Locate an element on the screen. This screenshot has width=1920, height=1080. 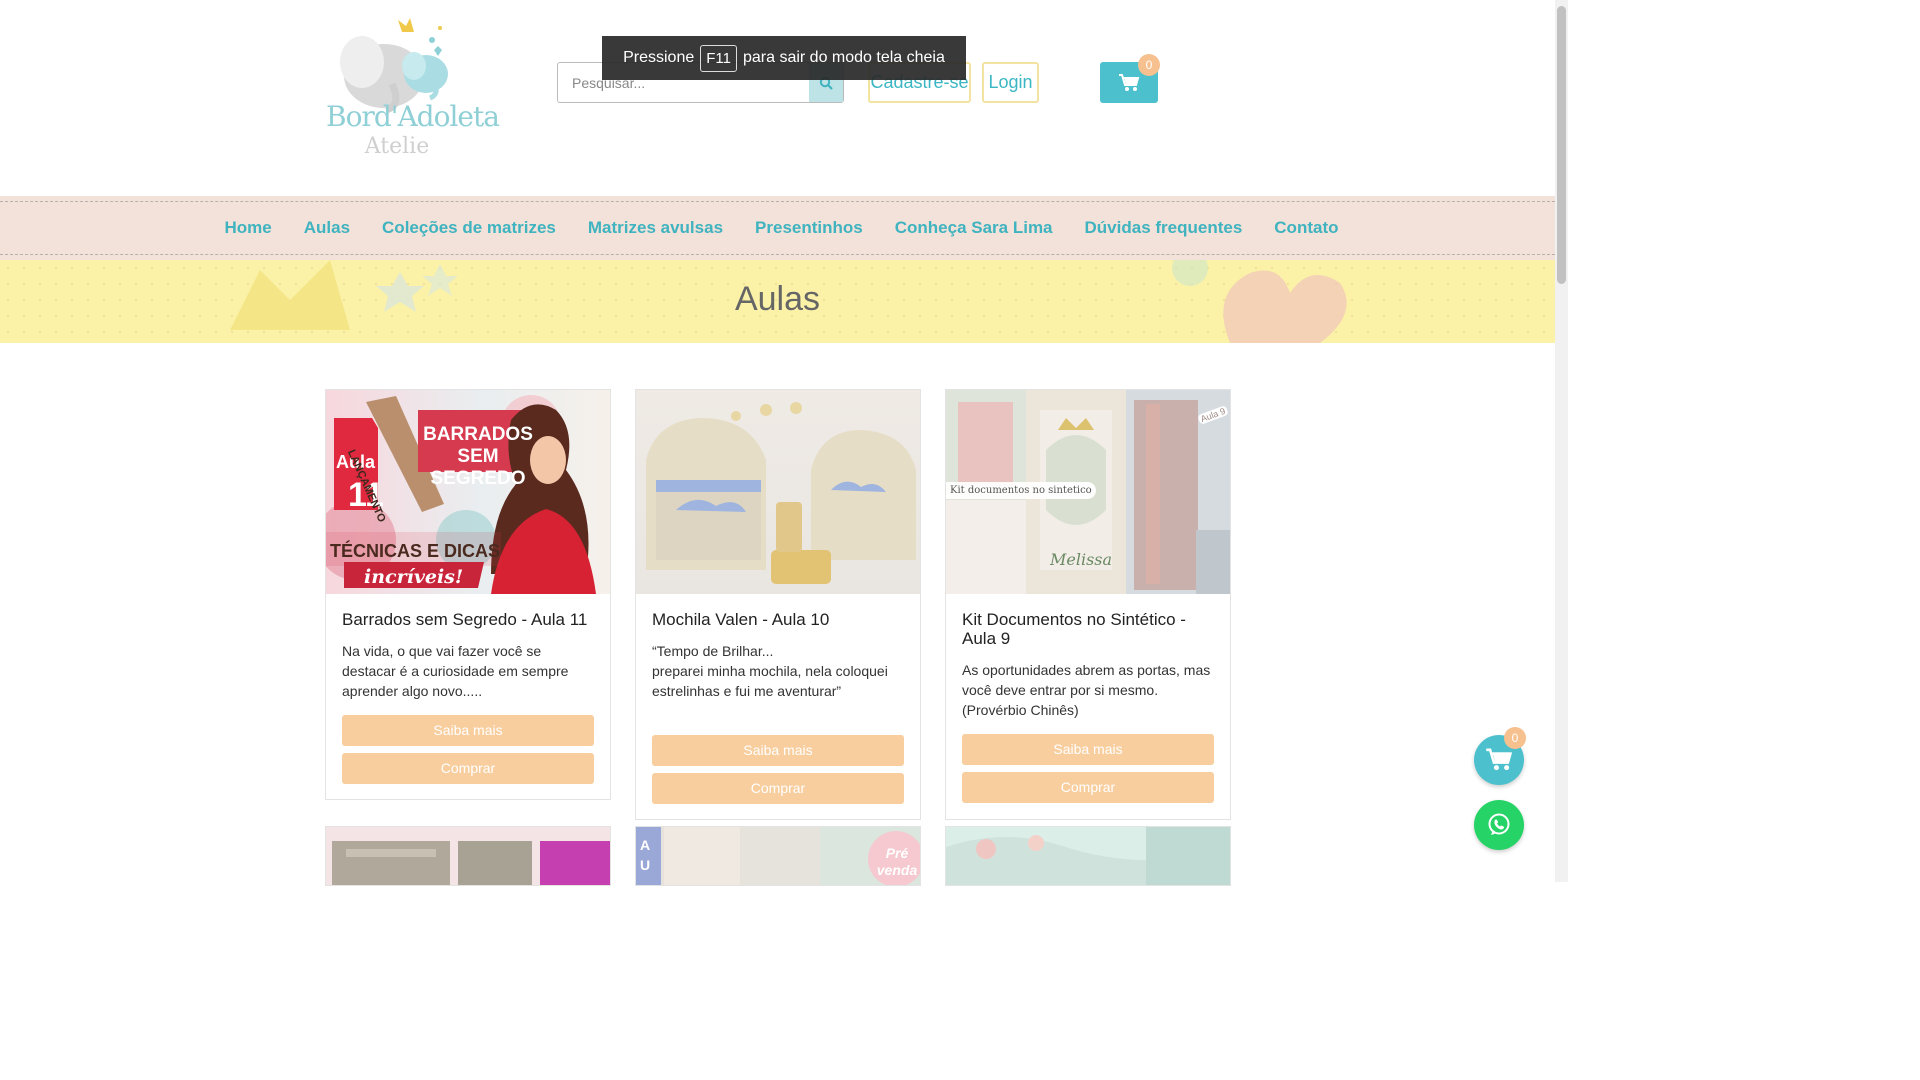
cover-script: incríveis! is located at coordinates (414, 577).